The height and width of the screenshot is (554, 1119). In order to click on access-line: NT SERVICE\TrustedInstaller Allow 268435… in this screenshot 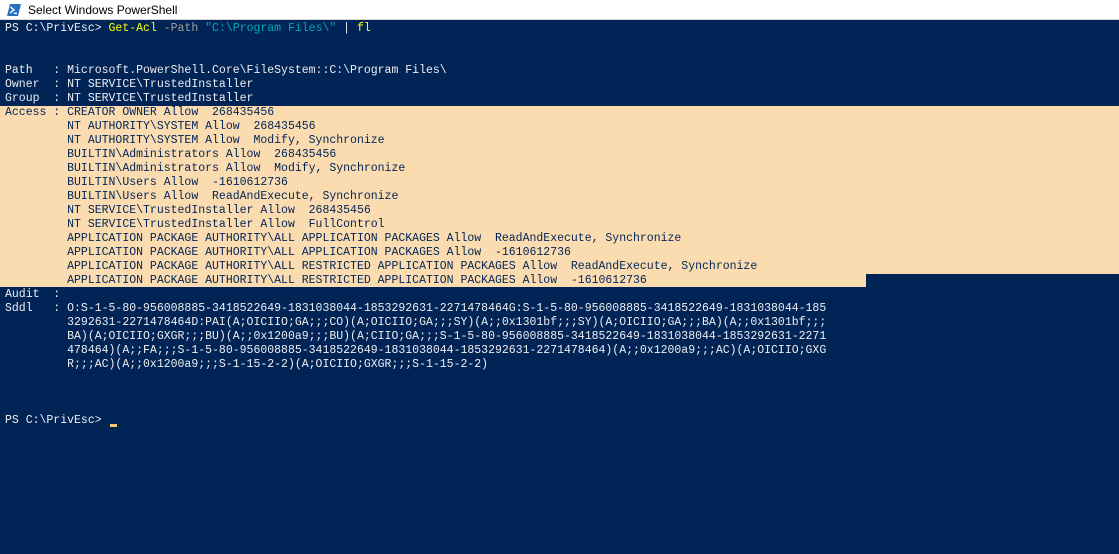, I will do `click(188, 210)`.